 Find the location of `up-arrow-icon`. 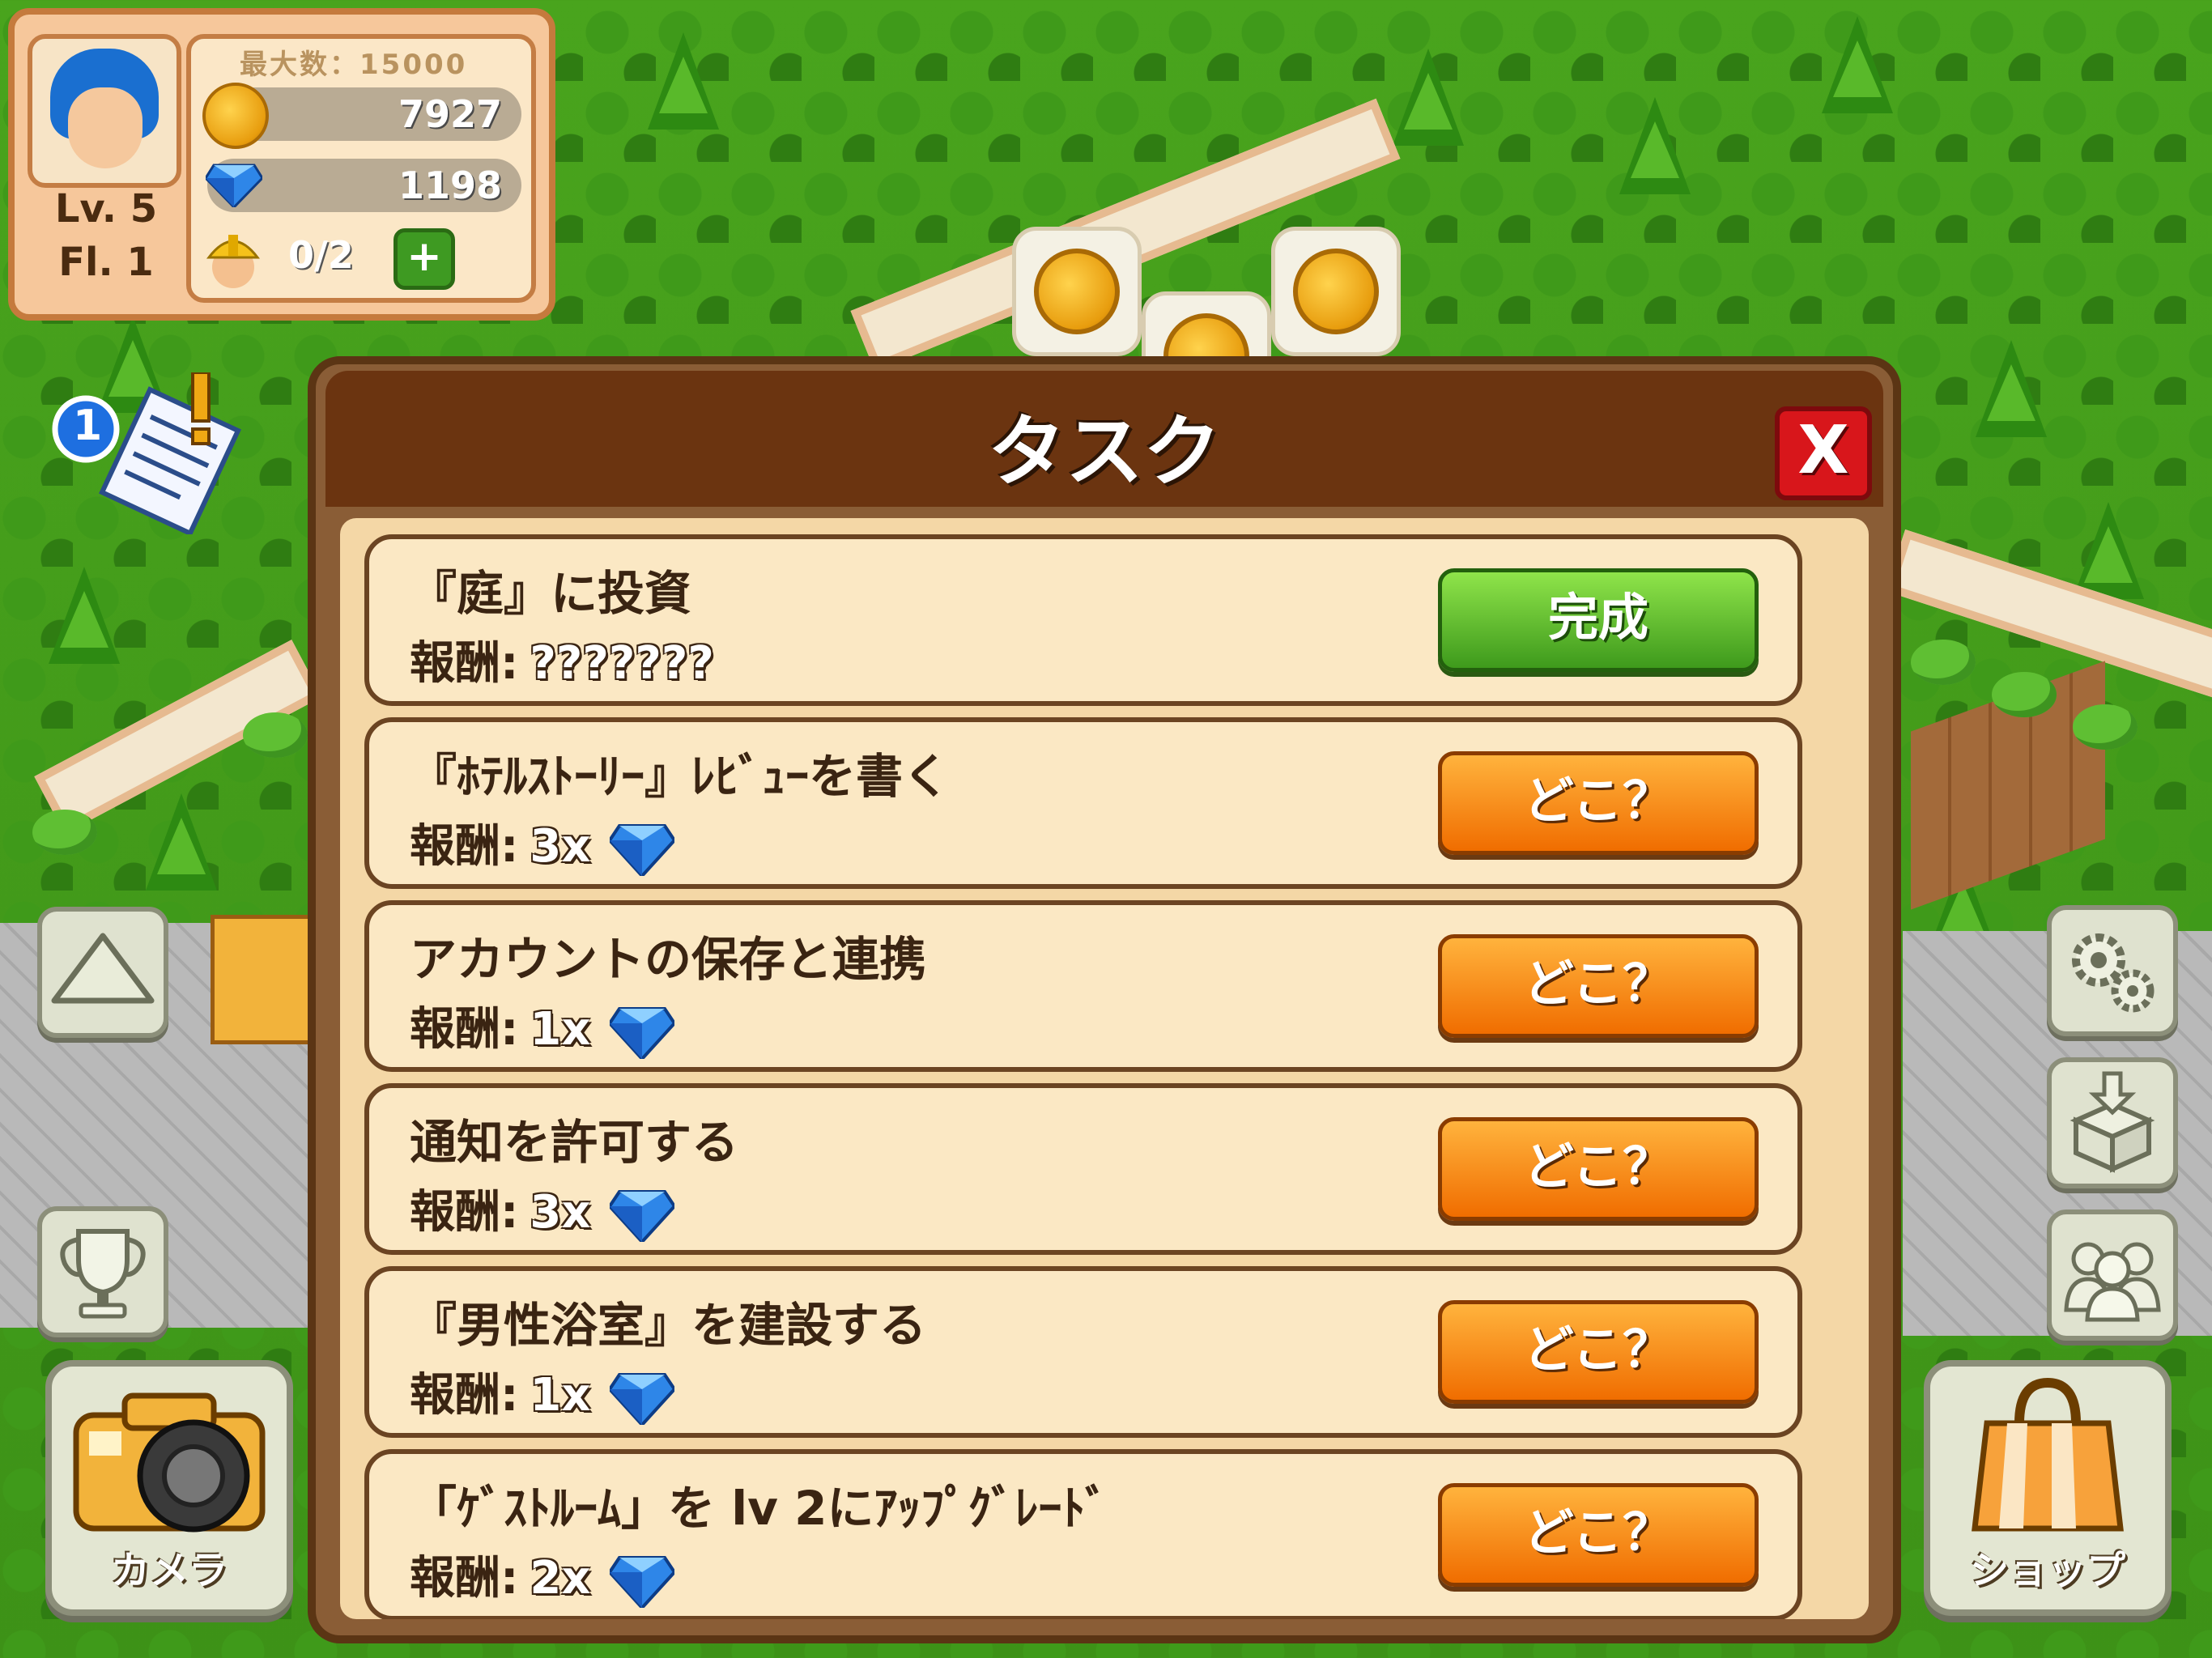

up-arrow-icon is located at coordinates (103, 968).